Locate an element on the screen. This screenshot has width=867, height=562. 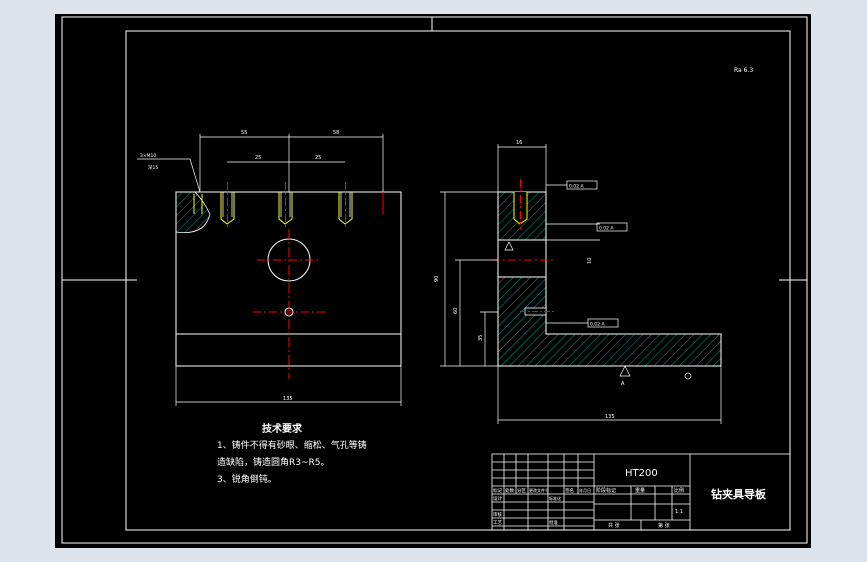
drawing-name: 钻夹具导板 is located at coordinates (739, 494).